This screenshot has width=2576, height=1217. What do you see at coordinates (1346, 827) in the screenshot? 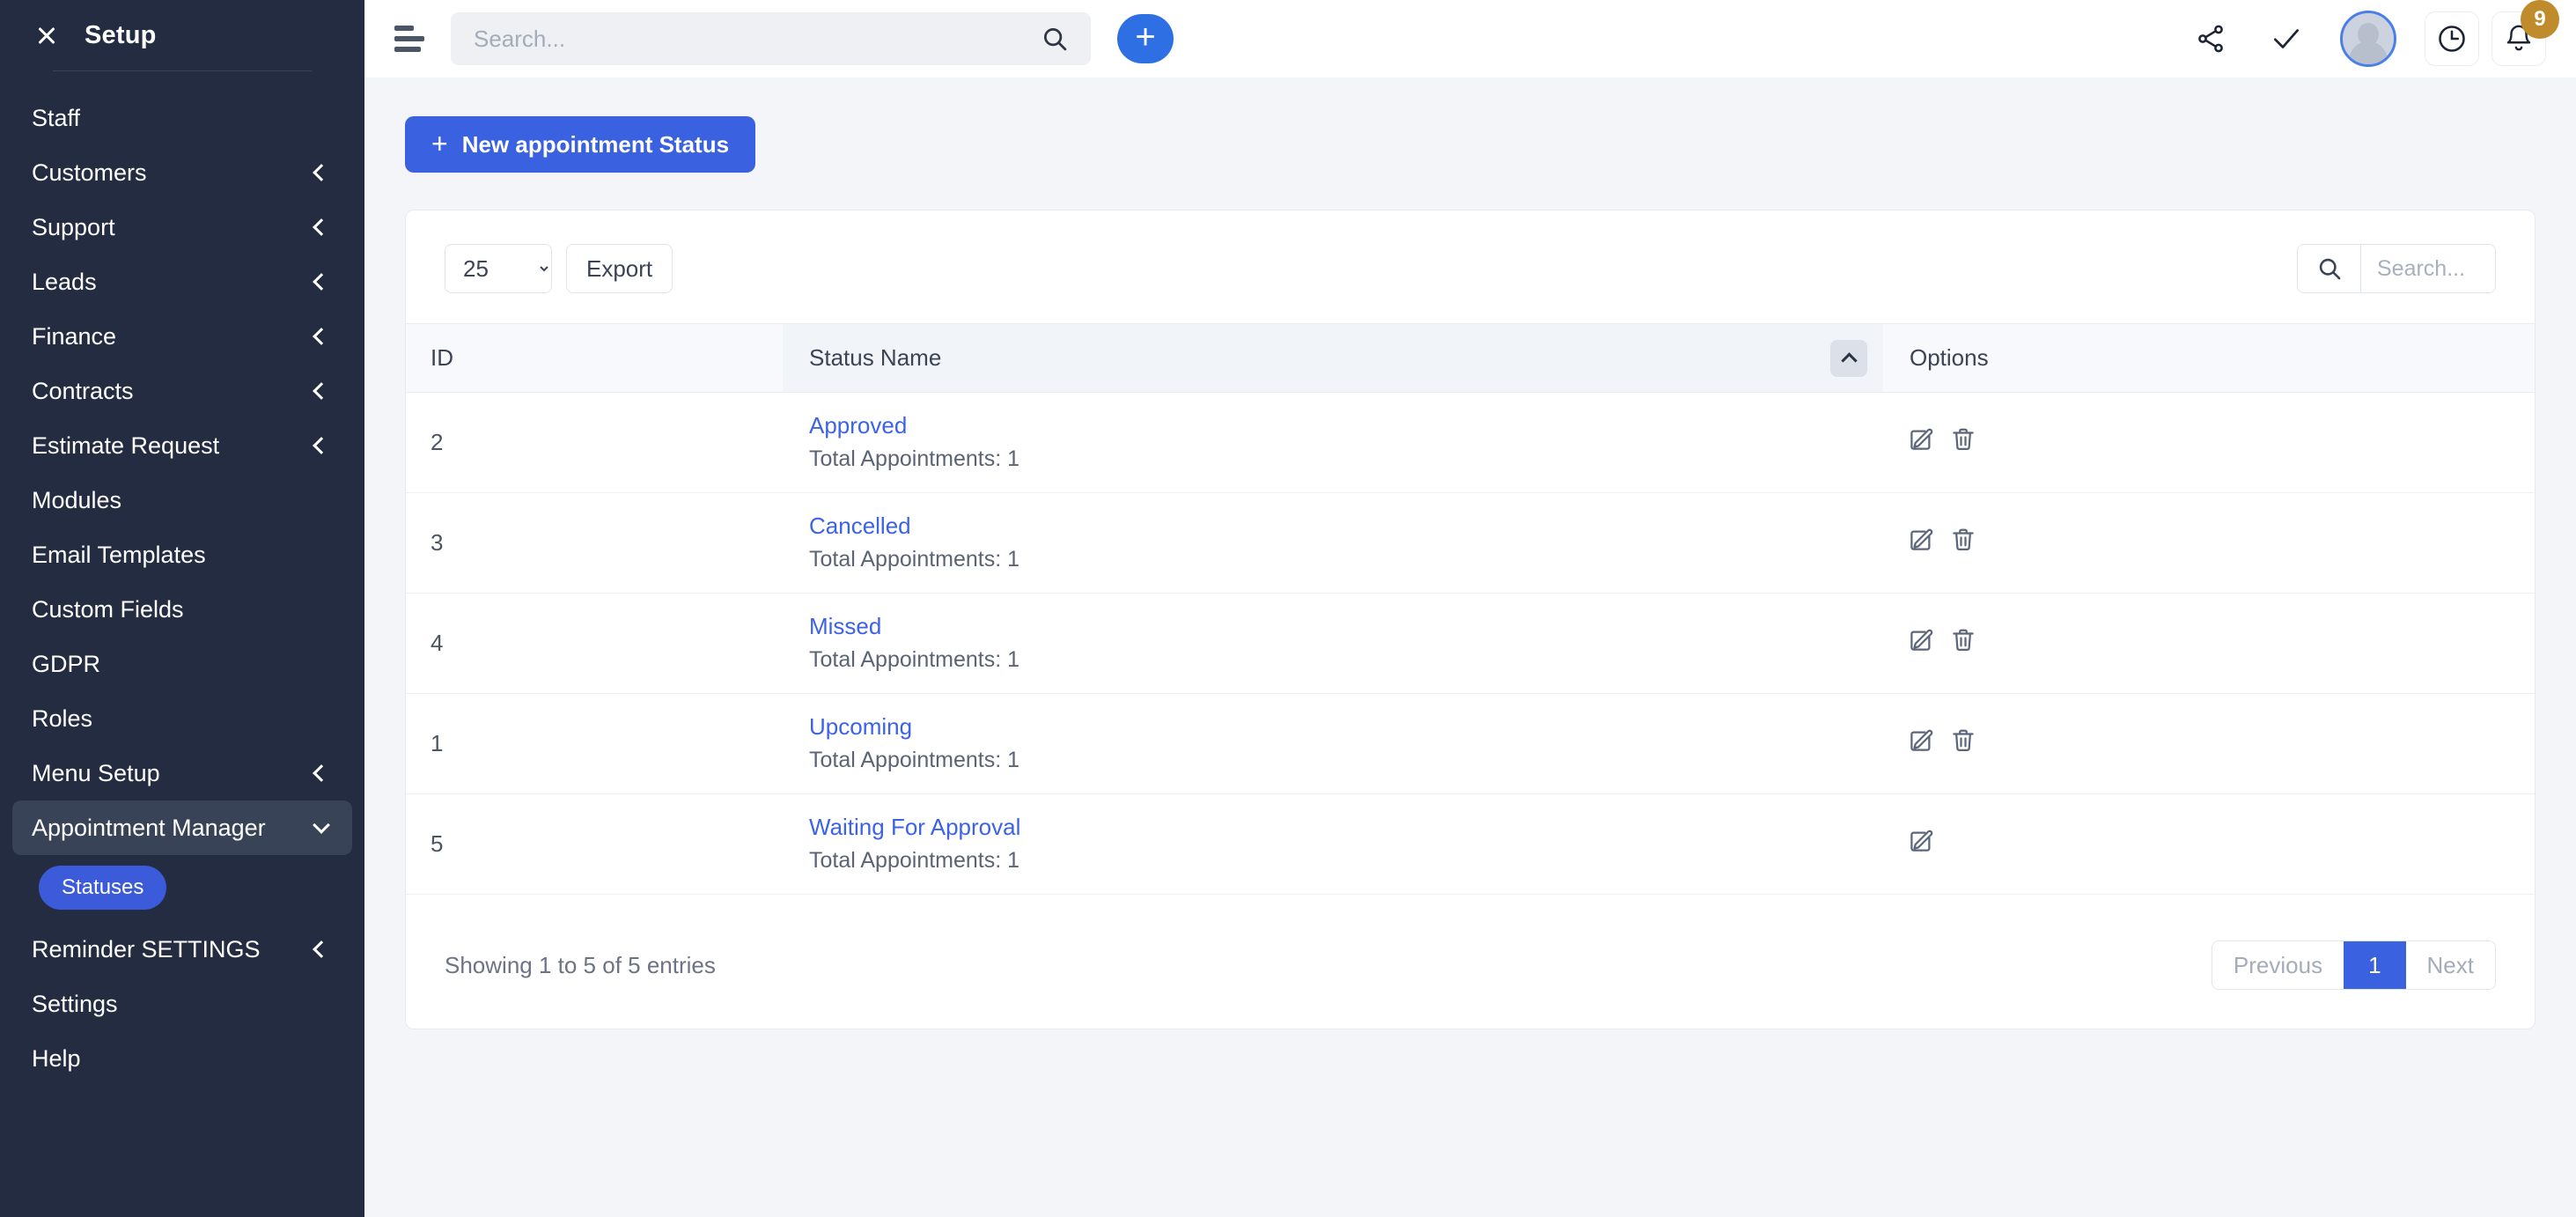
I see `status-name-link: Waiting For Approval` at bounding box center [1346, 827].